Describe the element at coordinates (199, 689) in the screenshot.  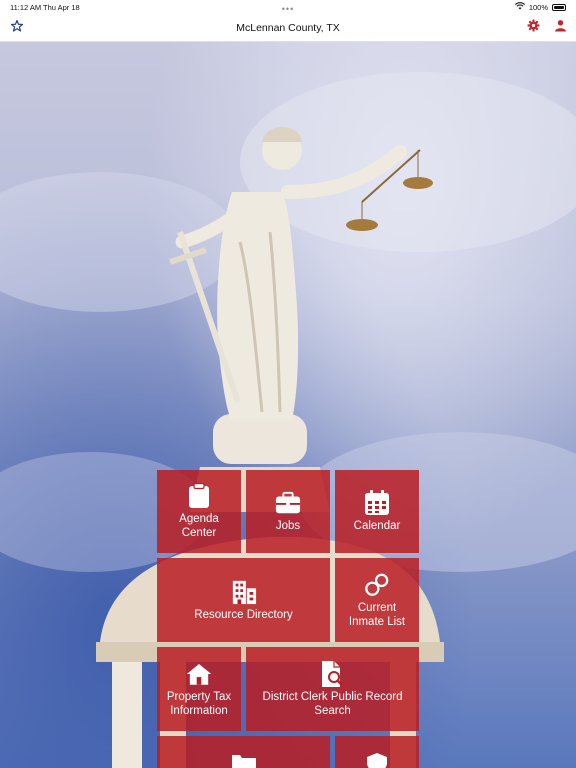
I see `property-tax-information-tile: Property Tax Information` at that location.